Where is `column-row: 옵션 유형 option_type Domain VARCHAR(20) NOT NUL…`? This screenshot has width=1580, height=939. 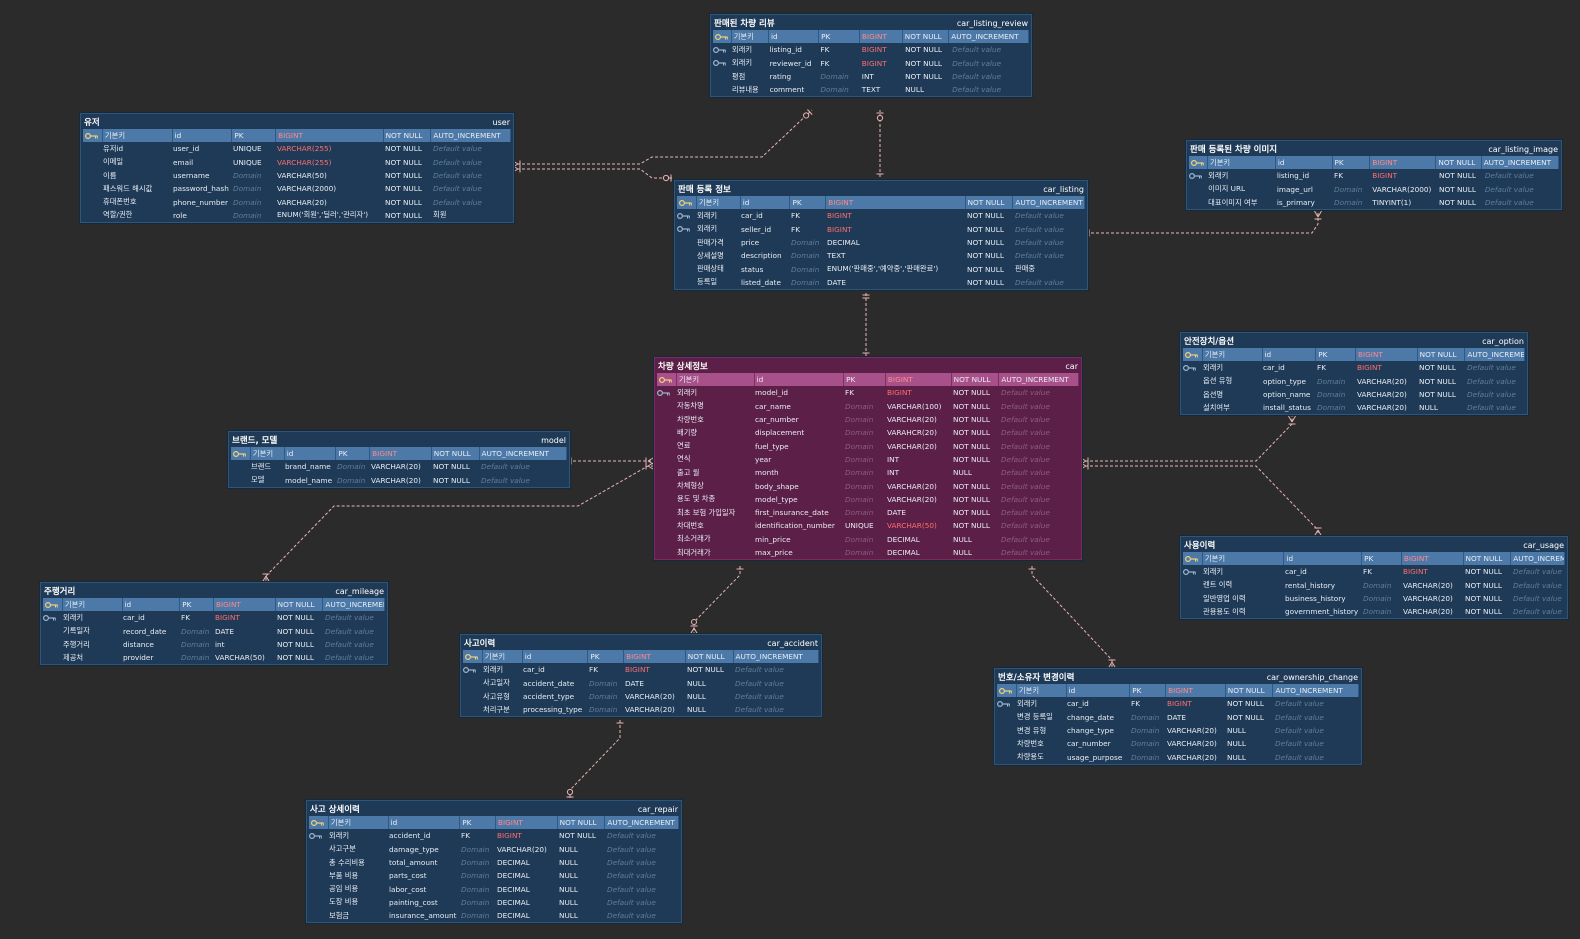
column-row: 옵션 유형 option_type Domain VARCHAR(20) NOT NUL… is located at coordinates (1354, 381).